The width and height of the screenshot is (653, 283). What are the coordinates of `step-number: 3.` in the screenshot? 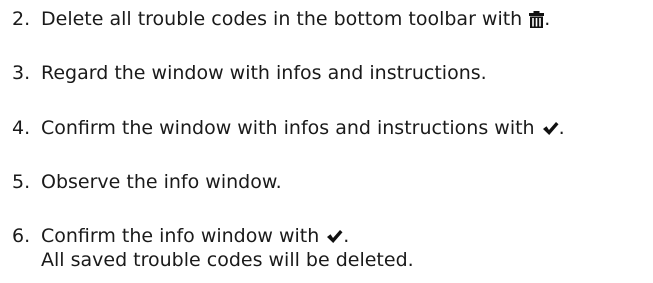 It's located at (21, 73).